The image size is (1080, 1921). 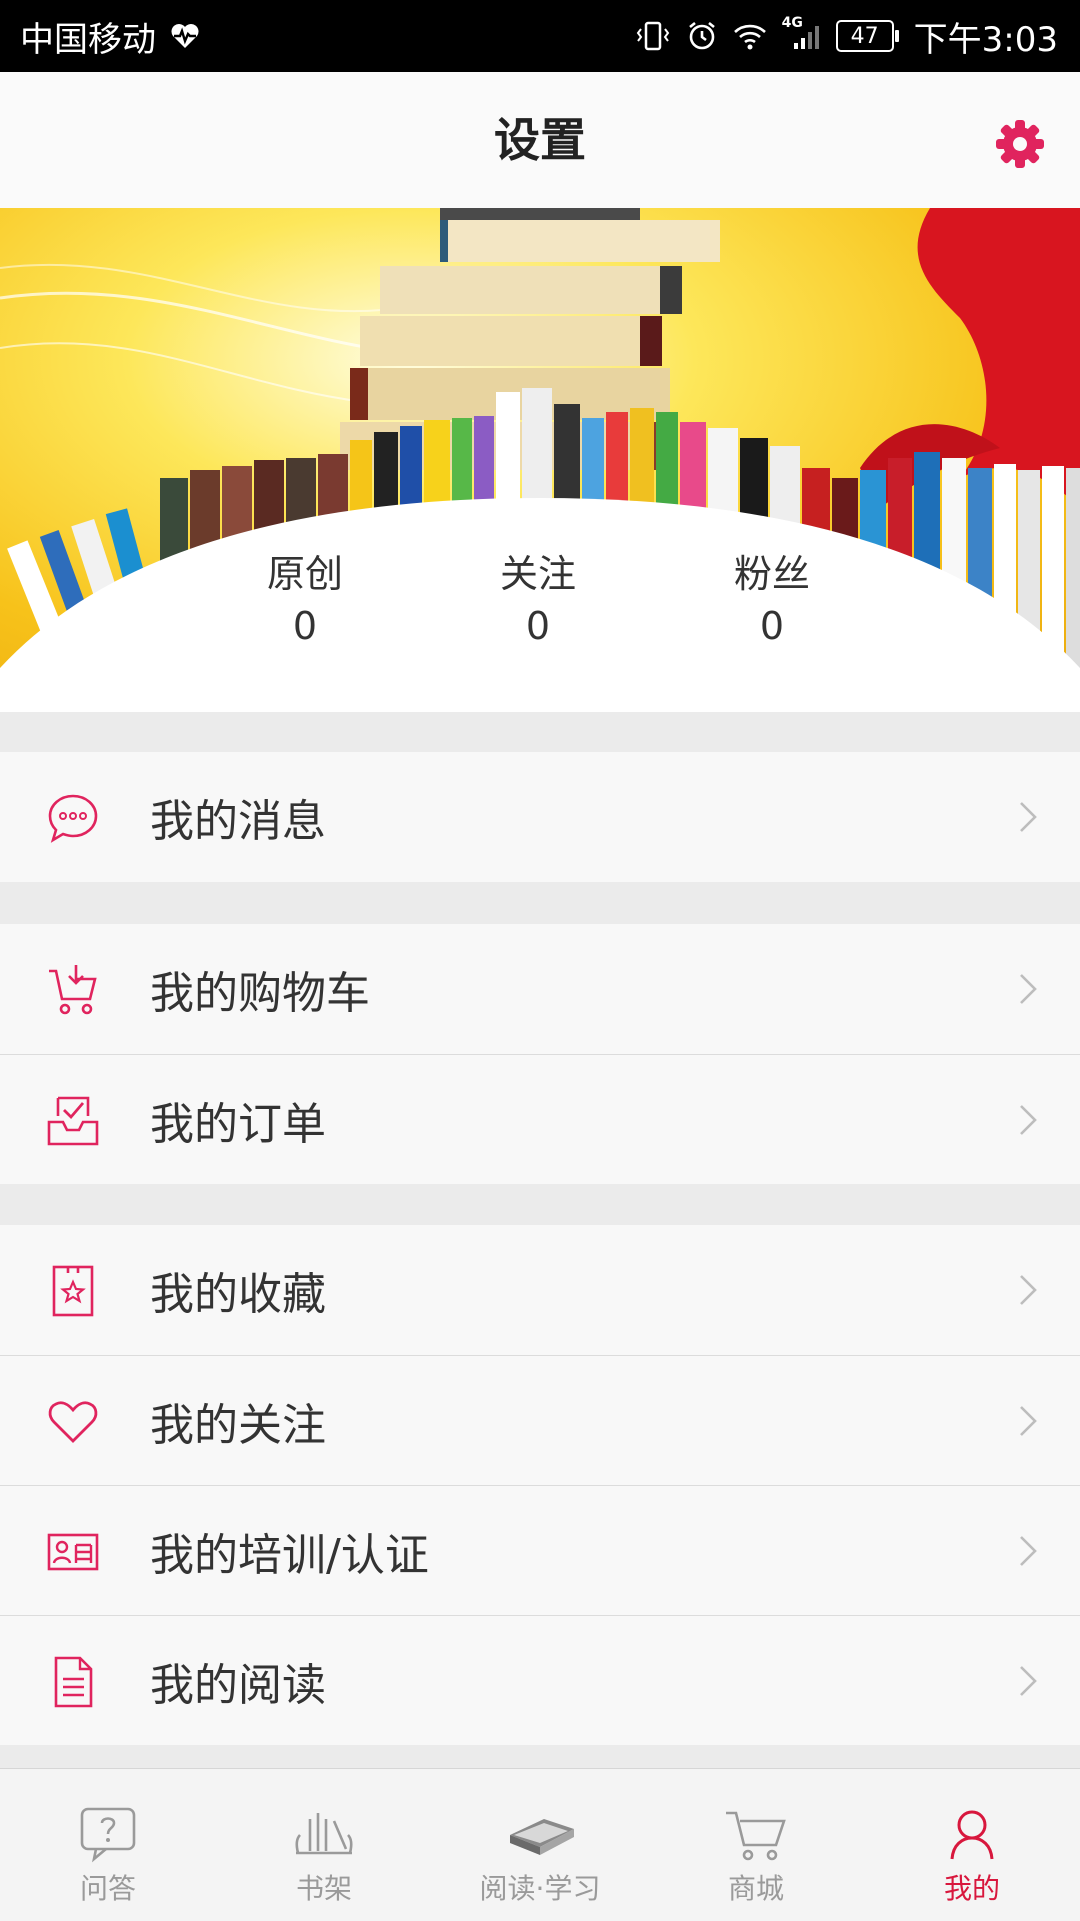 I want to click on tab-mine: 我的, so click(x=972, y=1845).